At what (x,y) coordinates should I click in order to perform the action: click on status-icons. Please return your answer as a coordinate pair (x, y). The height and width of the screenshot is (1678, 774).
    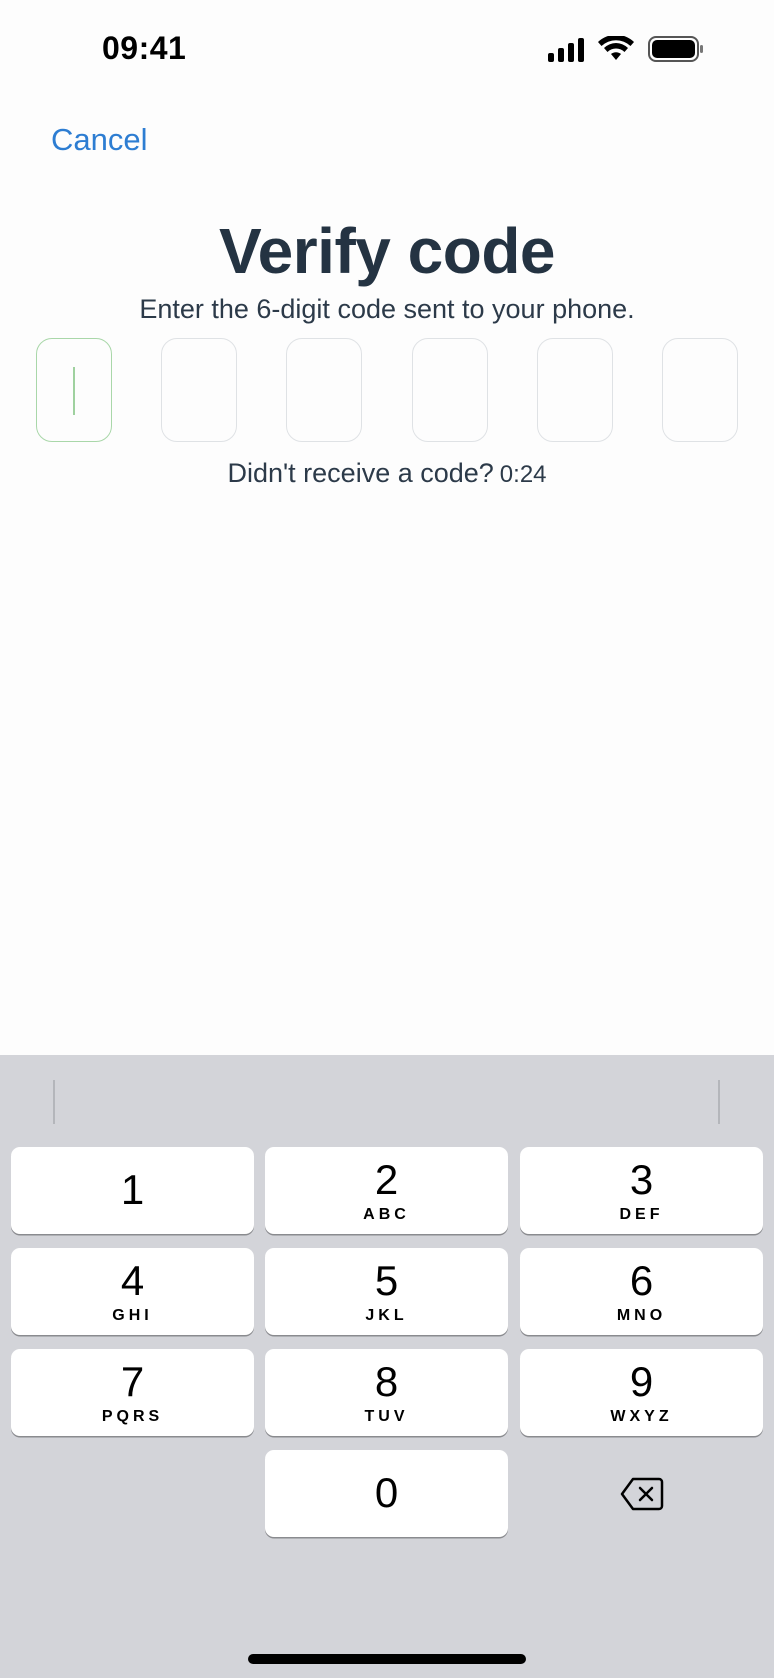
    Looking at the image, I should click on (626, 49).